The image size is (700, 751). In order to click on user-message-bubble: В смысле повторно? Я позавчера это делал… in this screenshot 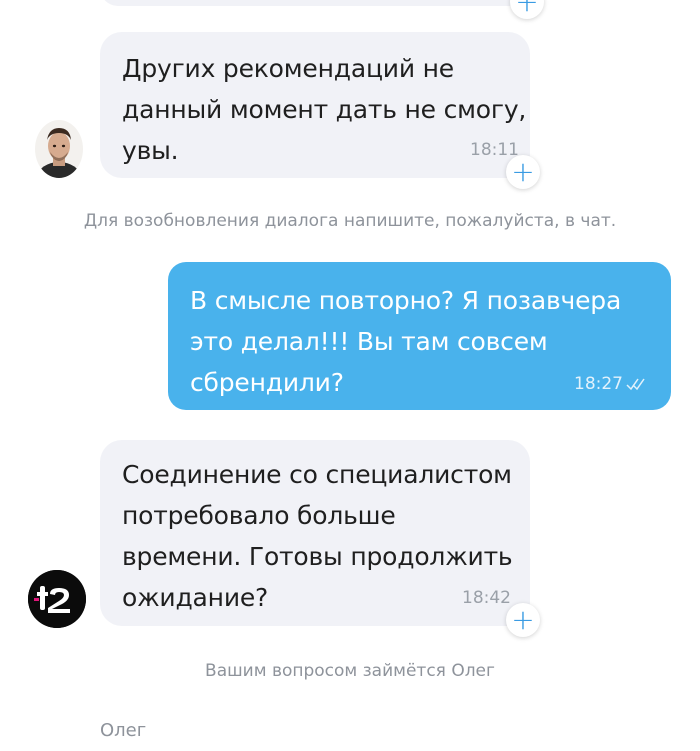, I will do `click(419, 336)`.